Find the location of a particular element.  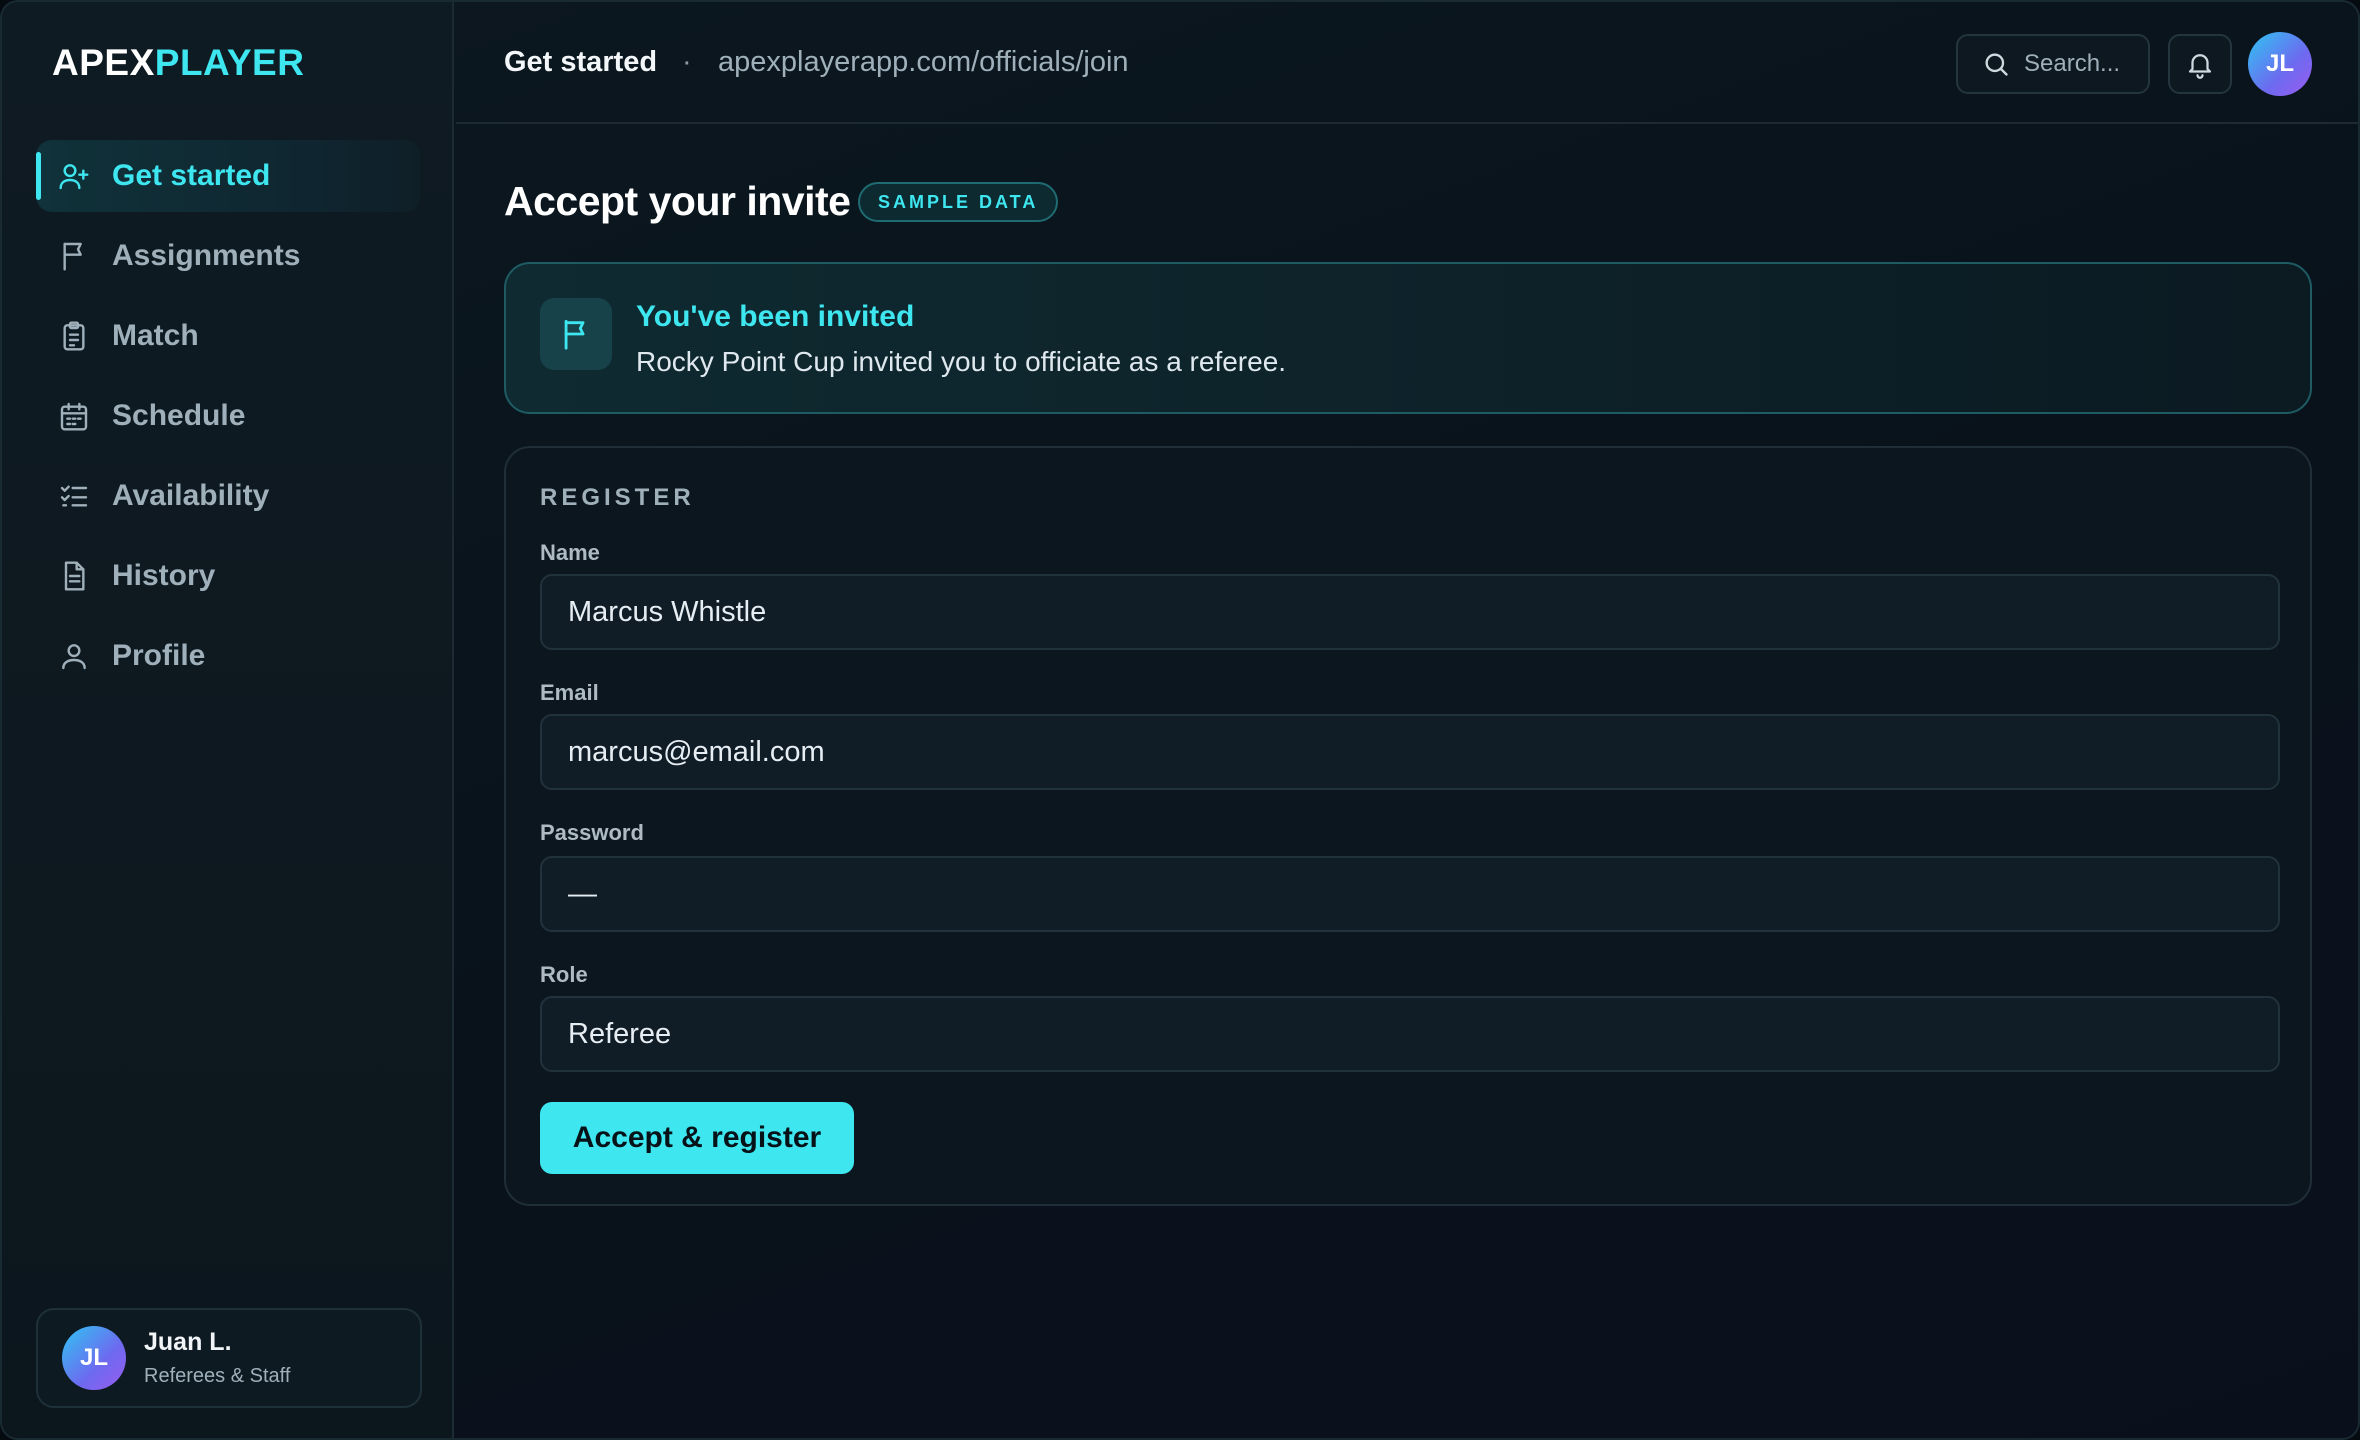

avatar: JL is located at coordinates (94, 1358).